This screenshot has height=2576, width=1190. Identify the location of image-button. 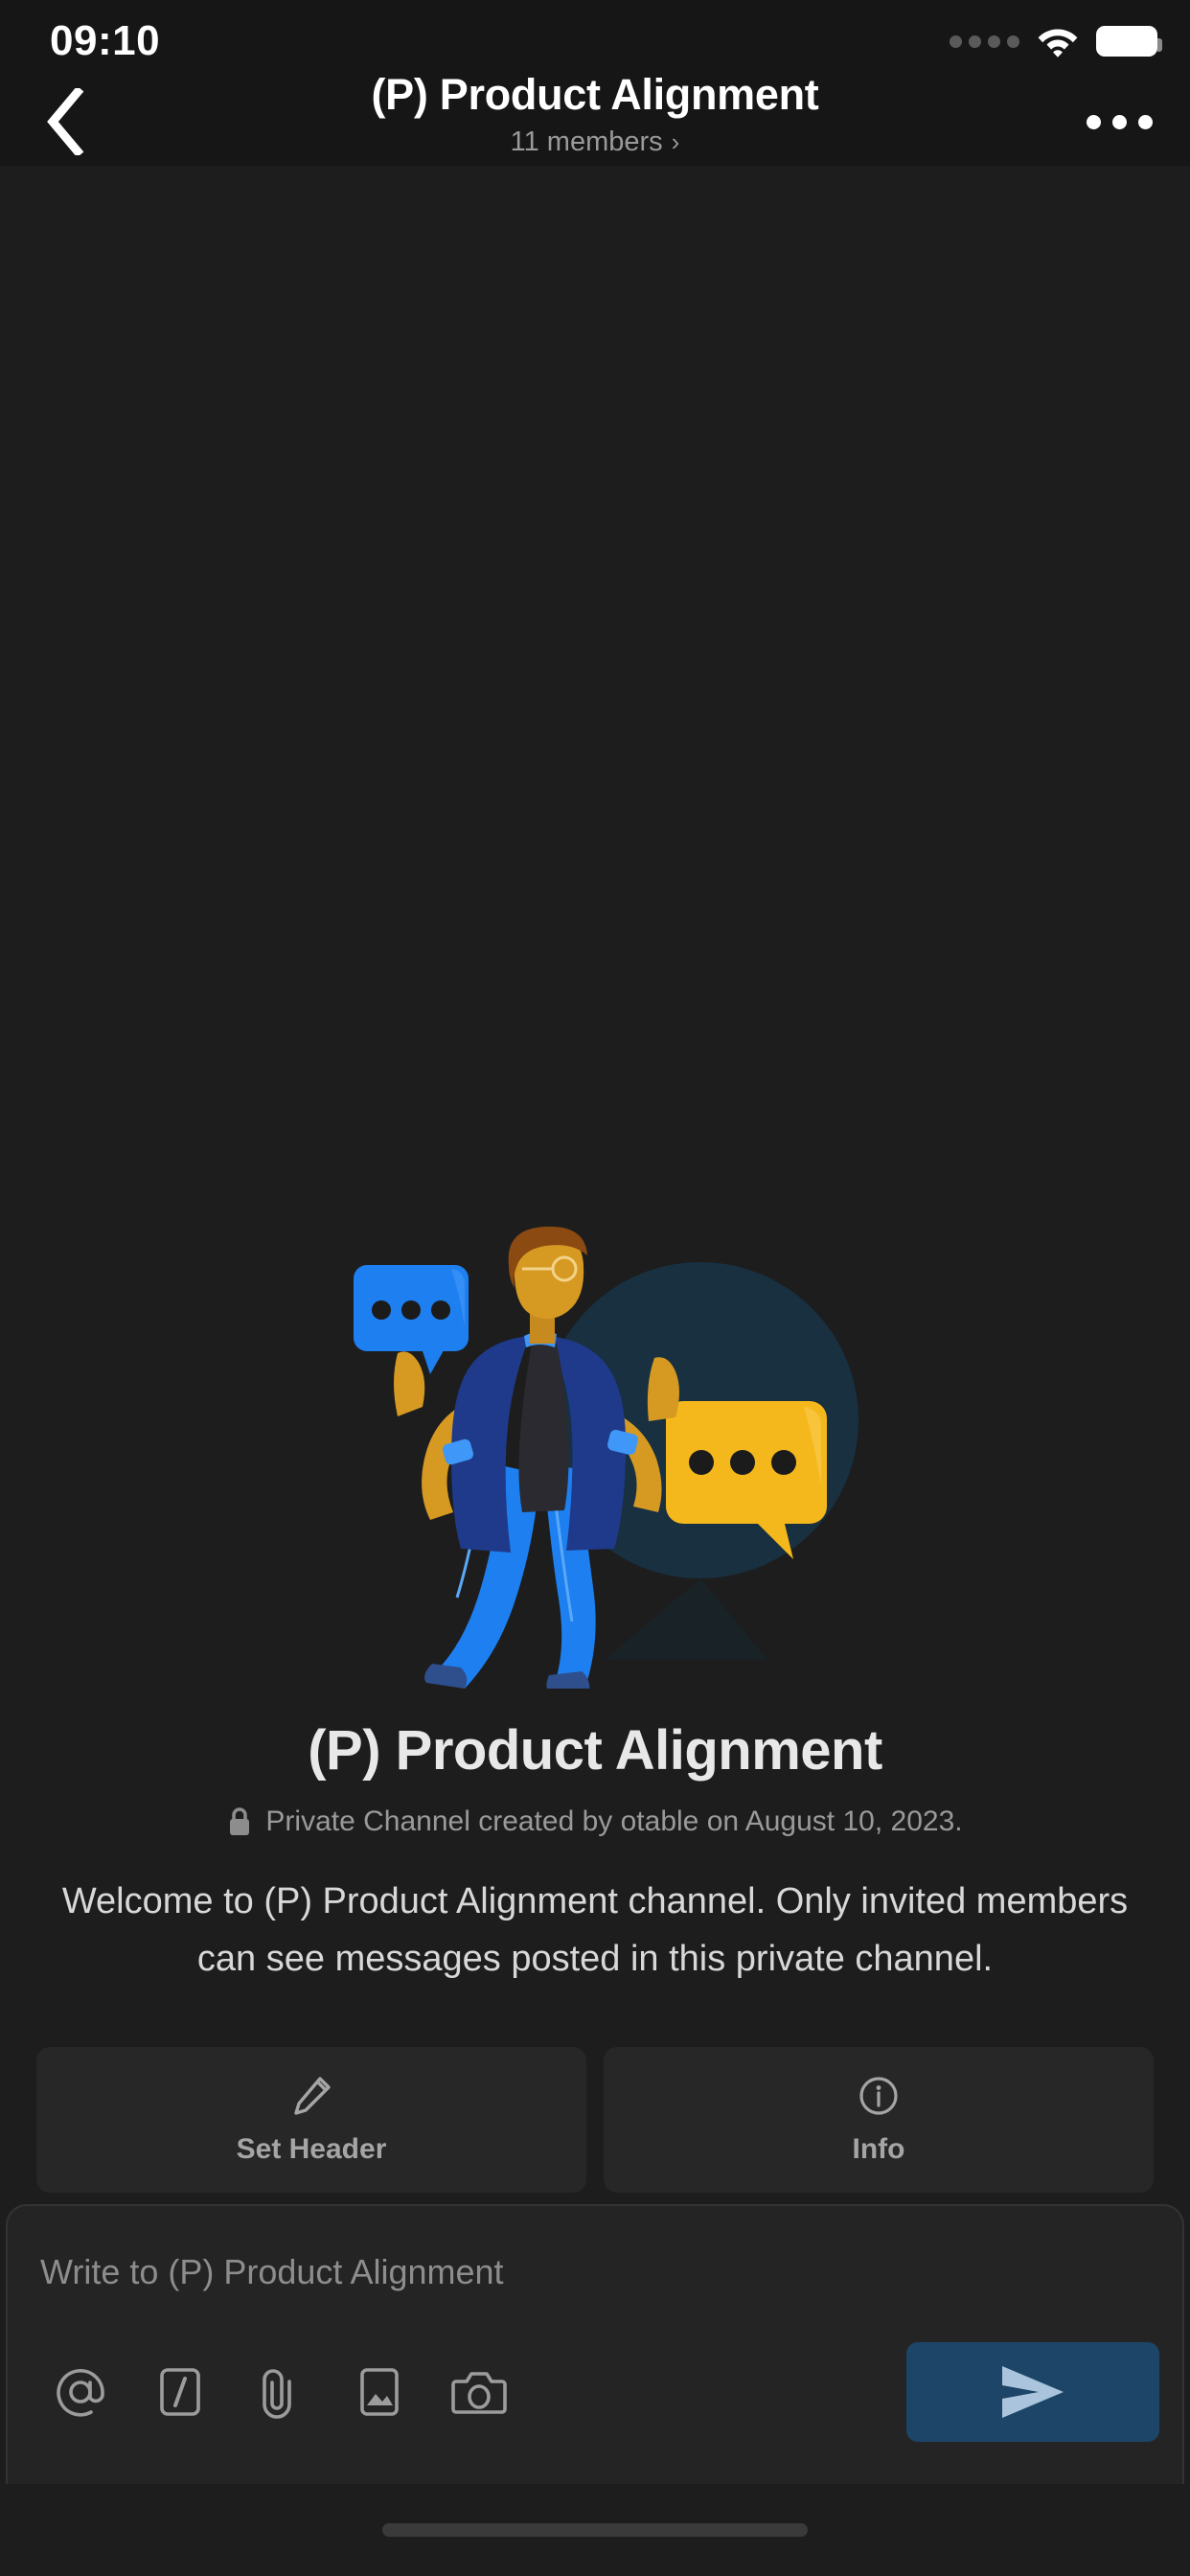
(380, 2392).